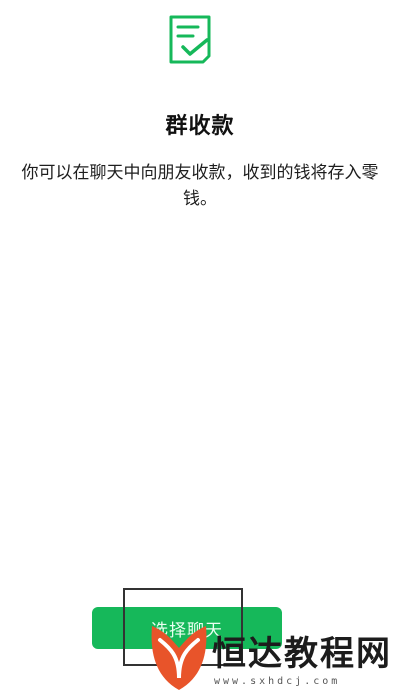 This screenshot has width=400, height=696. What do you see at coordinates (190, 39) in the screenshot?
I see `receipt-check-icon` at bounding box center [190, 39].